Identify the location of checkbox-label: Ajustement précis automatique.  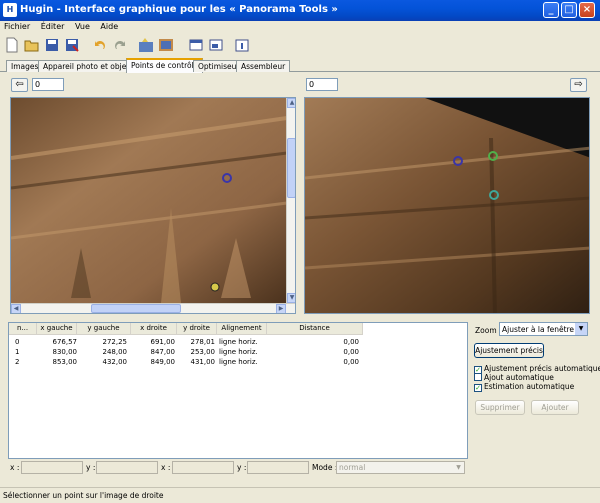
(542, 368).